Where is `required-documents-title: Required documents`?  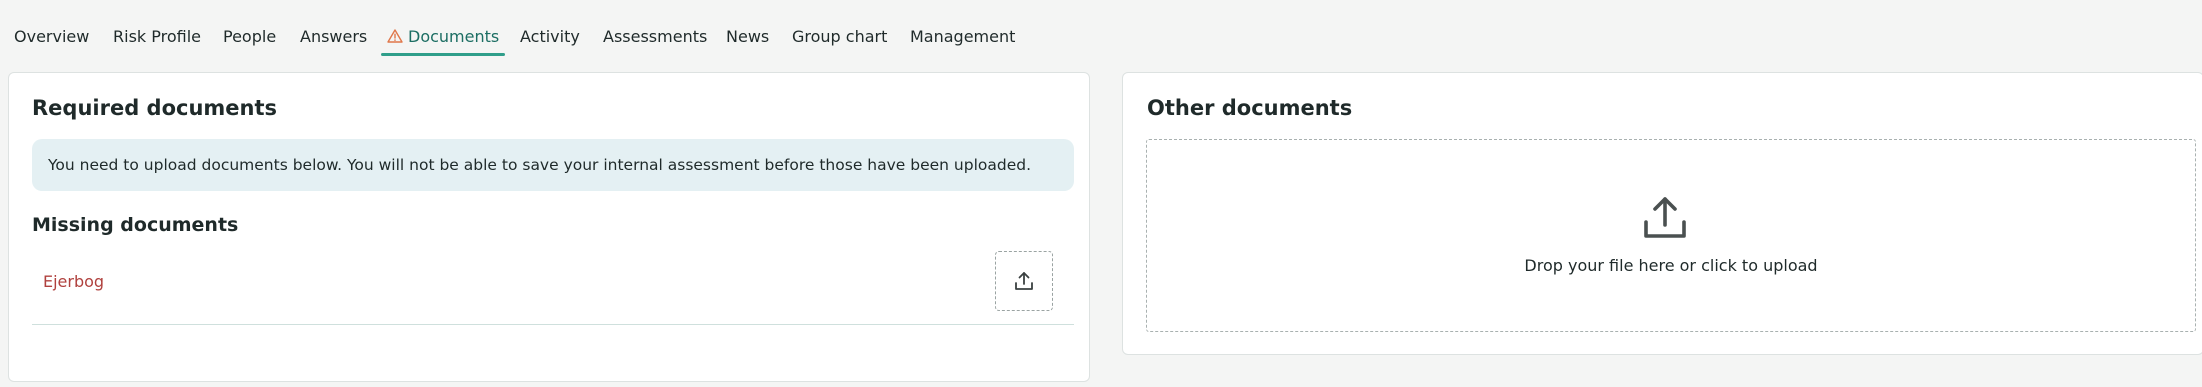 required-documents-title: Required documents is located at coordinates (155, 108).